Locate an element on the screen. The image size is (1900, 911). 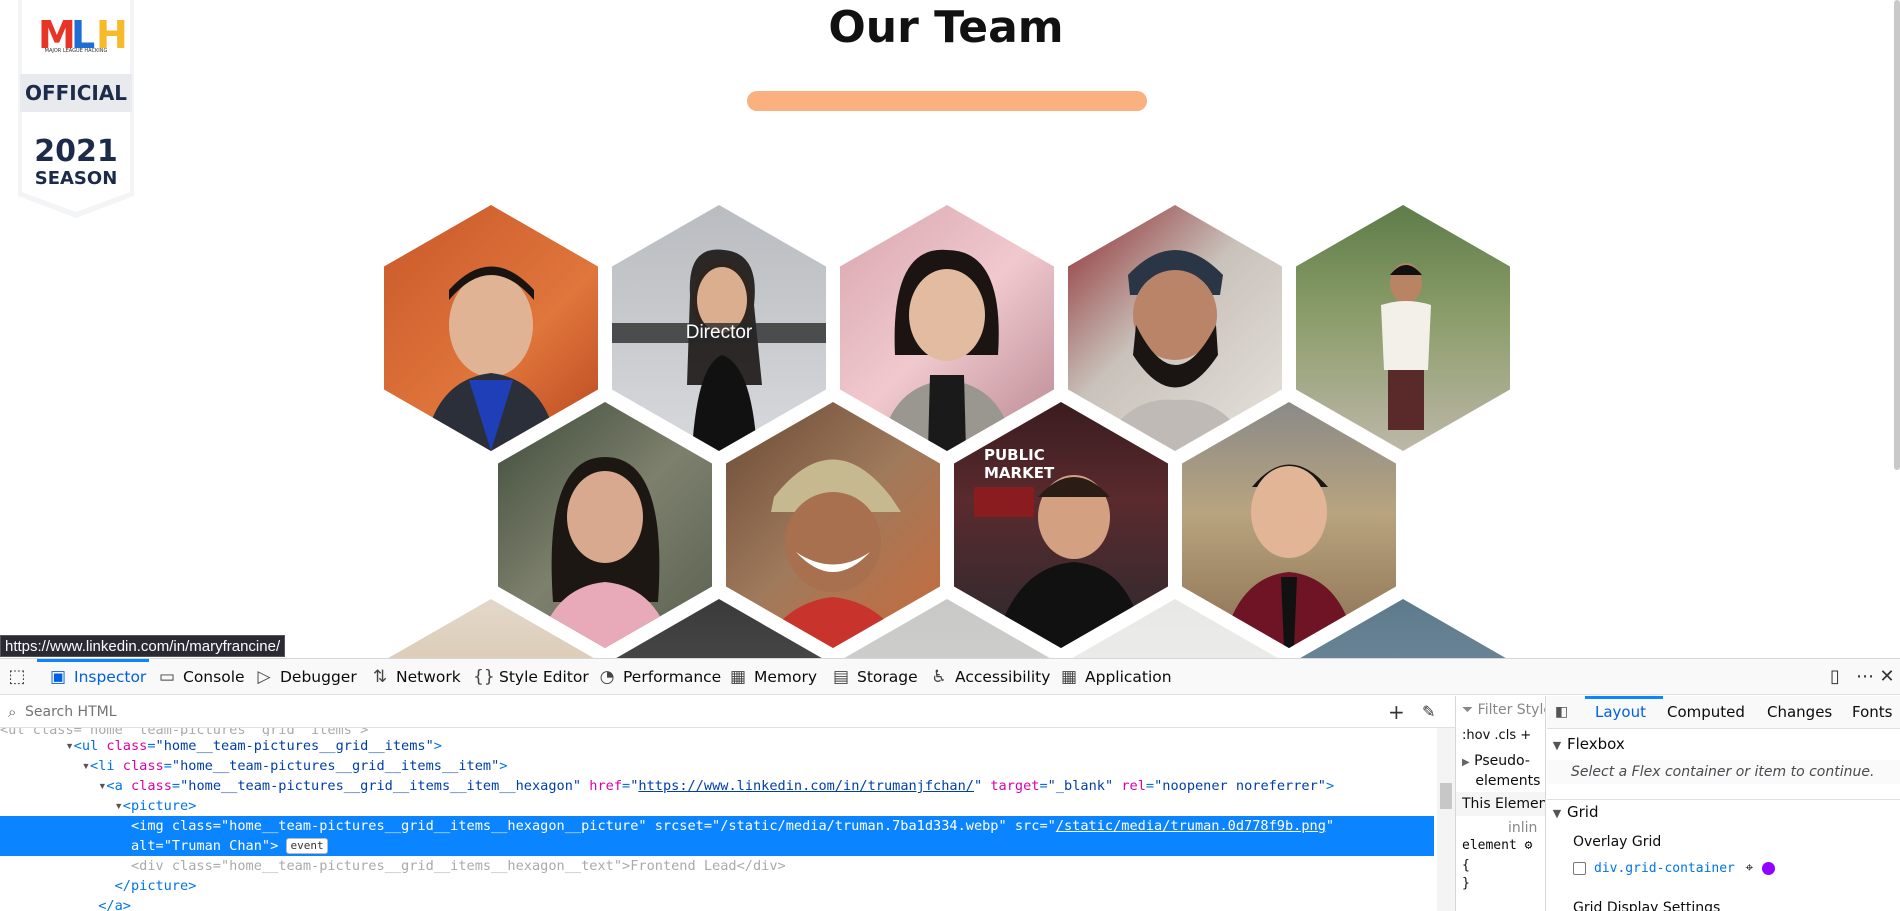
markup-tag: </a> is located at coordinates (114, 904).